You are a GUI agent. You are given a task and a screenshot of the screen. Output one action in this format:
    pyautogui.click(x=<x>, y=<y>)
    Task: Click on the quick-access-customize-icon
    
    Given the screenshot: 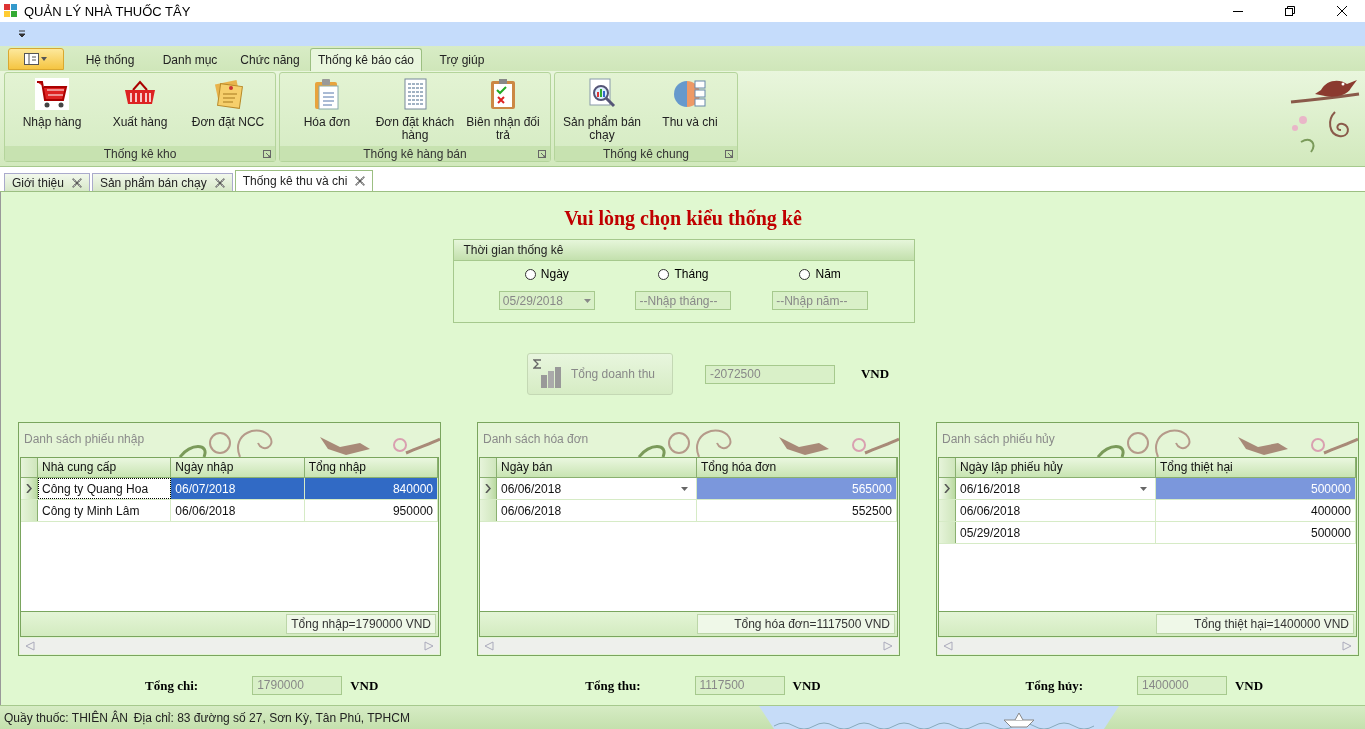 What is the action you would take?
    pyautogui.click(x=22, y=34)
    